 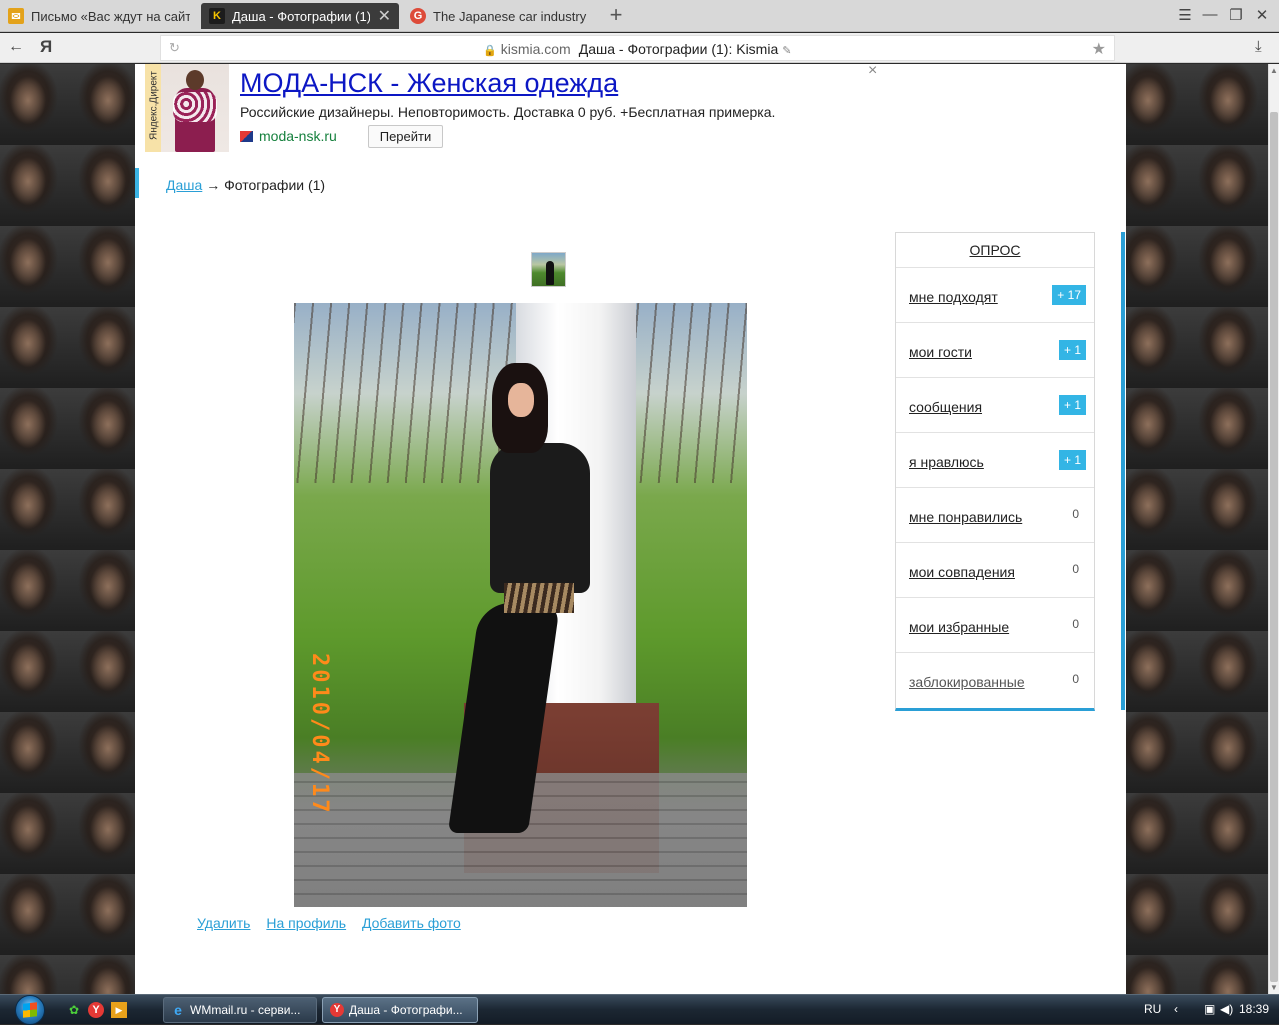 I want to click on count-badge: + 17, so click(x=1069, y=295).